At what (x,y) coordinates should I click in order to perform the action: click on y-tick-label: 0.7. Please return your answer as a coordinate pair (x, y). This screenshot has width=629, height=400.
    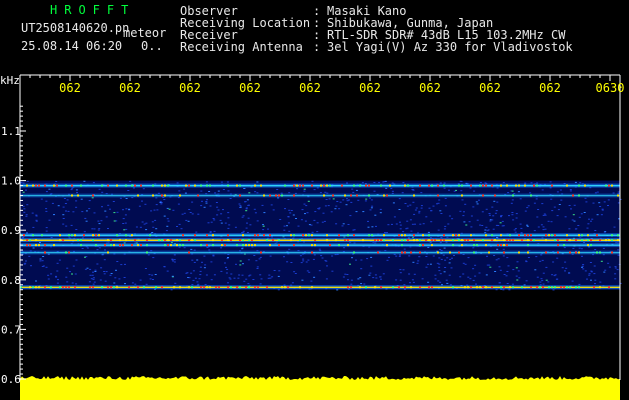
    Looking at the image, I should click on (11, 329).